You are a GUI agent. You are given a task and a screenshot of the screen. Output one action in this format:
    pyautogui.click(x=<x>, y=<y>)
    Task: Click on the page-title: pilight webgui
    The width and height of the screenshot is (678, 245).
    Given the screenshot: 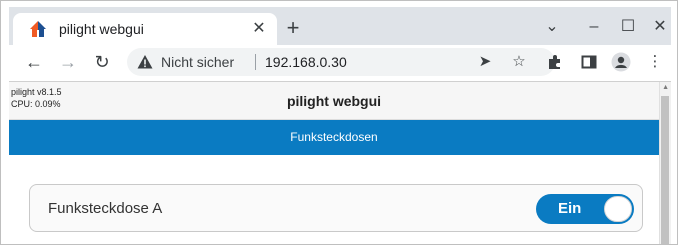 What is the action you would take?
    pyautogui.click(x=334, y=101)
    